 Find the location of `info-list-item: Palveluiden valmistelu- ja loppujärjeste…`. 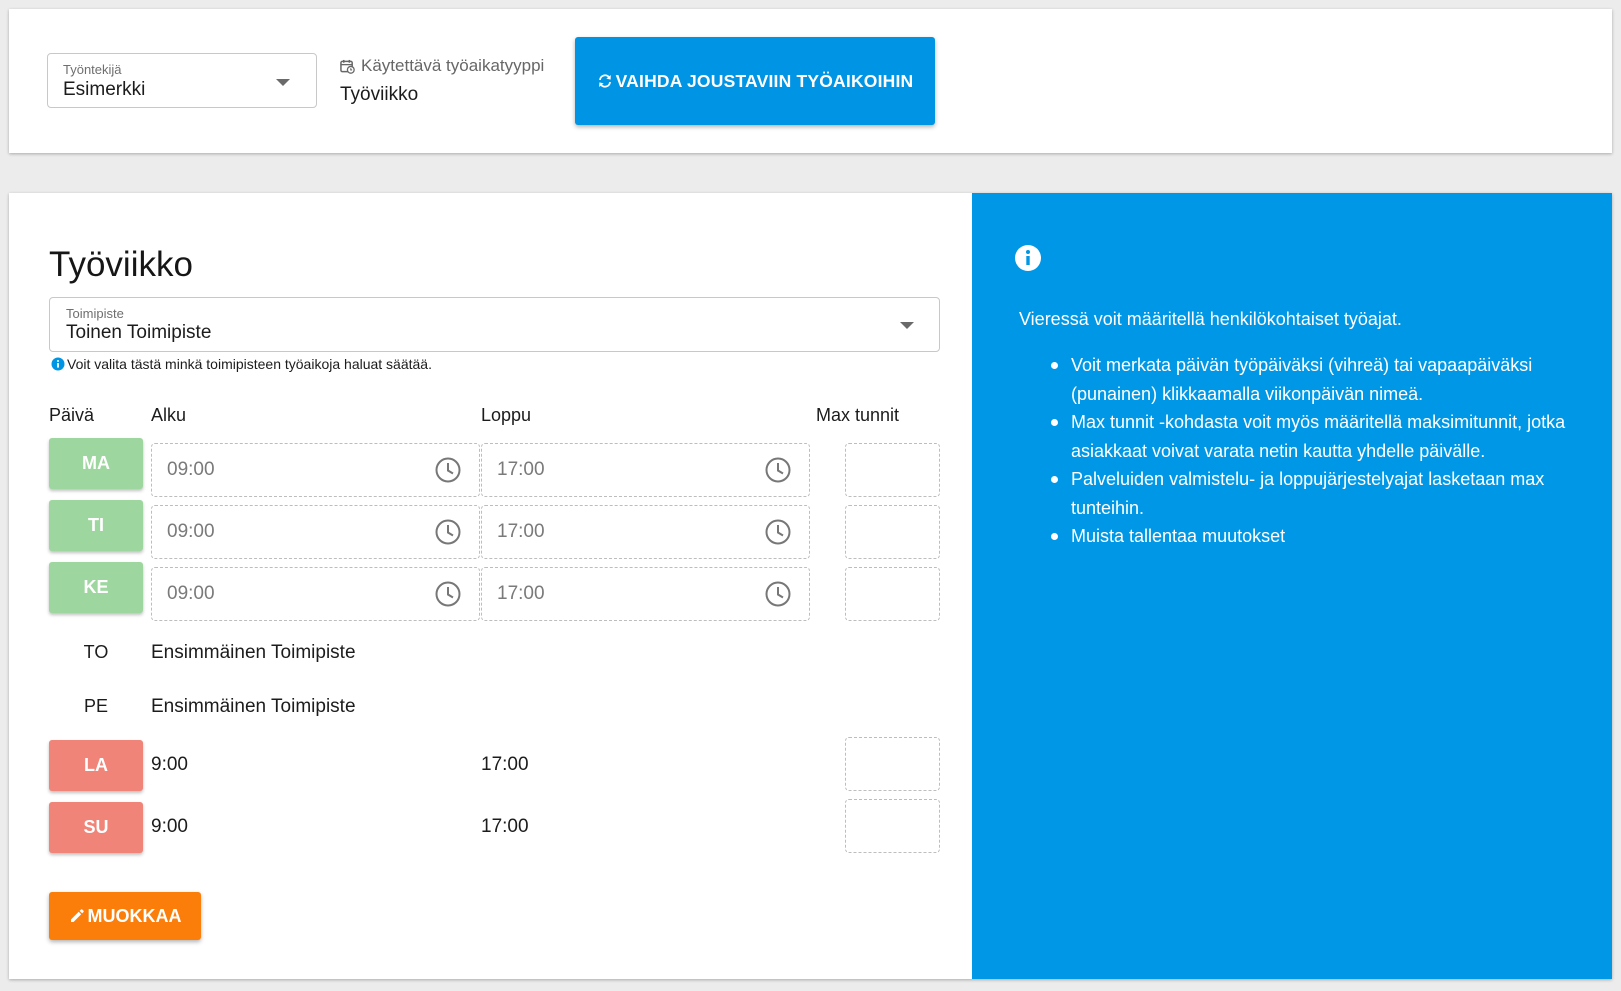

info-list-item: Palveluiden valmistelu- ja loppujärjeste… is located at coordinates (1309, 493).